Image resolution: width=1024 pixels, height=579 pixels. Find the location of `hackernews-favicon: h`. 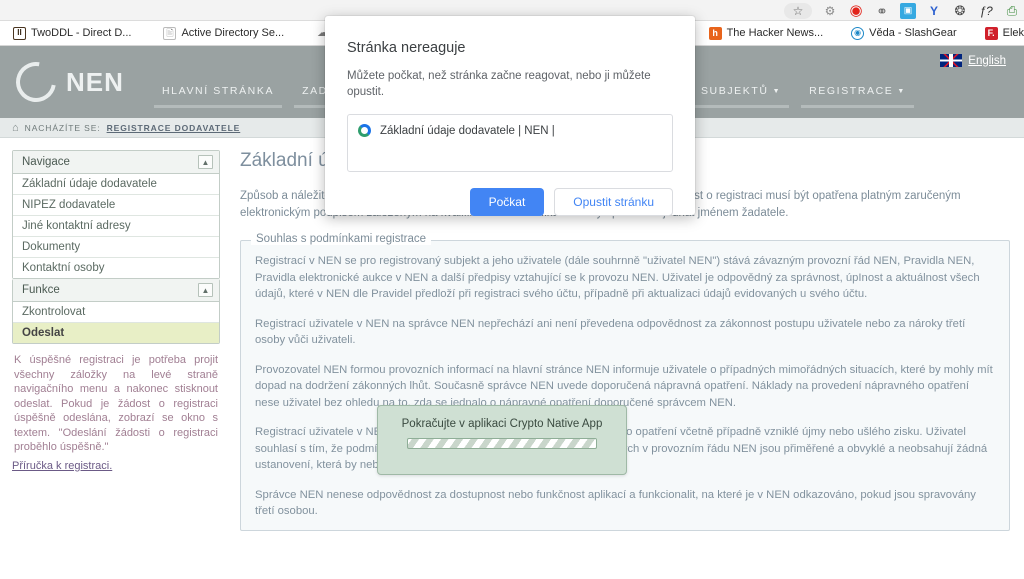

hackernews-favicon: h is located at coordinates (715, 33).